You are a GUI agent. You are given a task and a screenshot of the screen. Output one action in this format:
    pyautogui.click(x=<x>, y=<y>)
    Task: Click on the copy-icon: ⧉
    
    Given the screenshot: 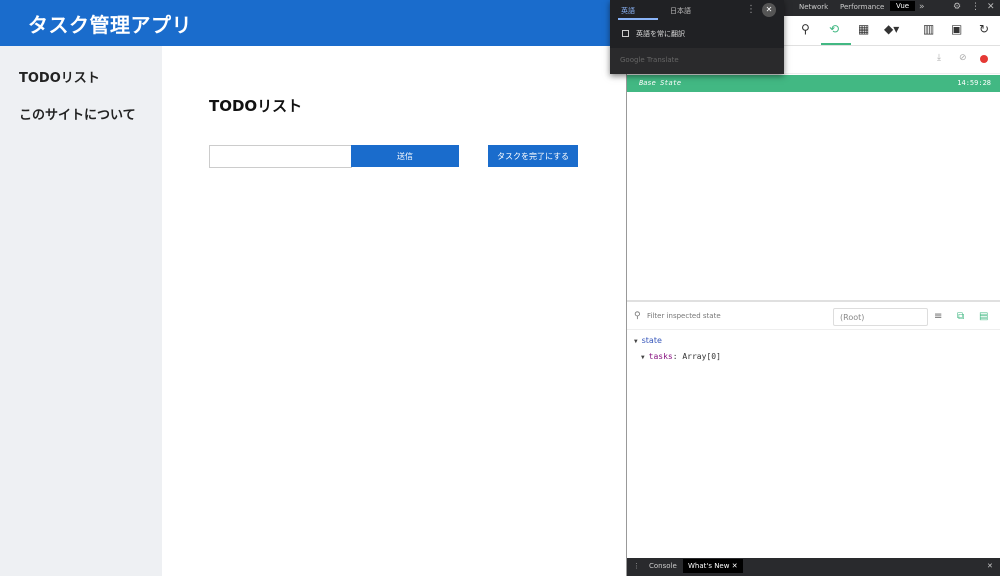 What is the action you would take?
    pyautogui.click(x=960, y=316)
    